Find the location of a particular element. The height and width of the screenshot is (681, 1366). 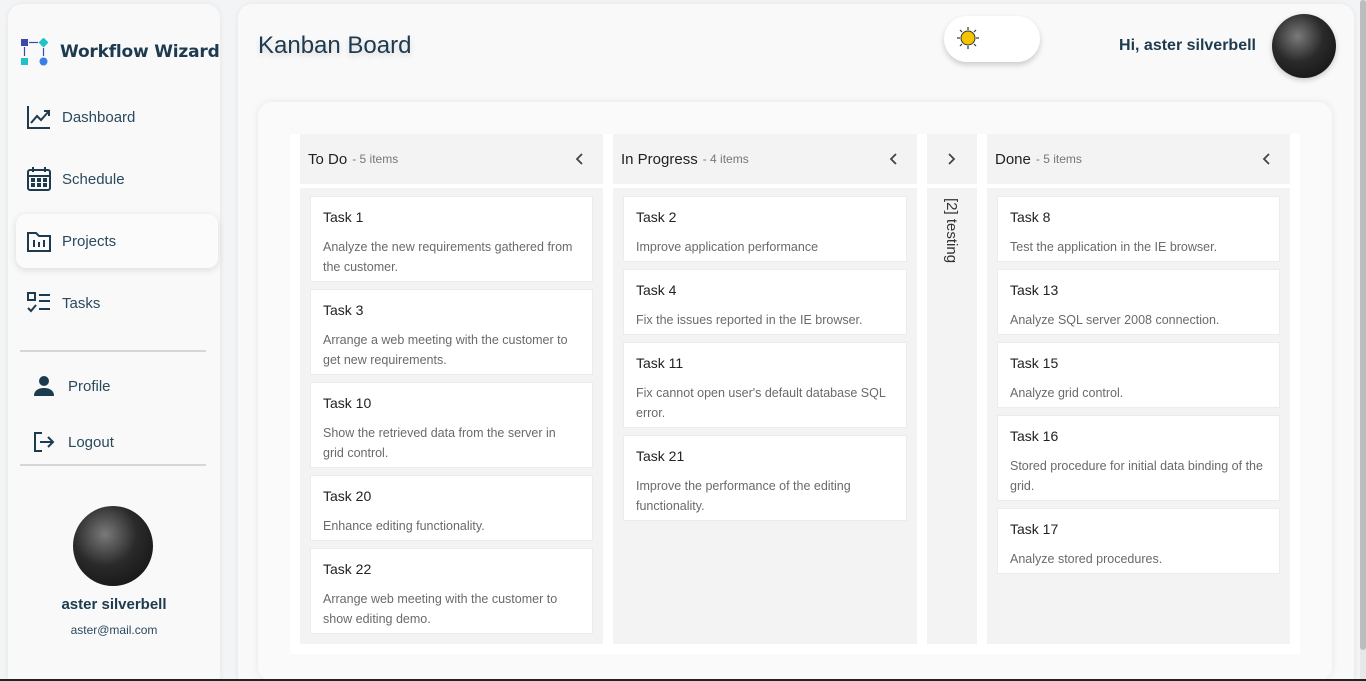

column-title: To Do is located at coordinates (328, 159).